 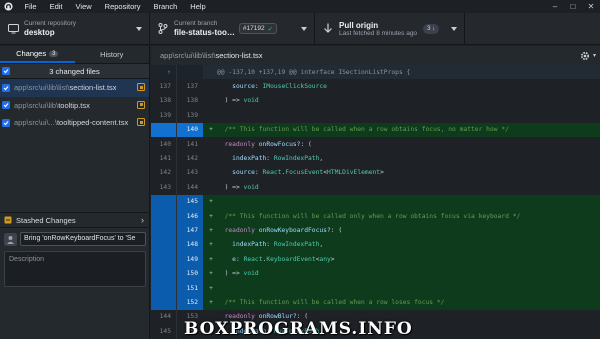 What do you see at coordinates (164, 331) in the screenshot?
I see `old-line-number: 145` at bounding box center [164, 331].